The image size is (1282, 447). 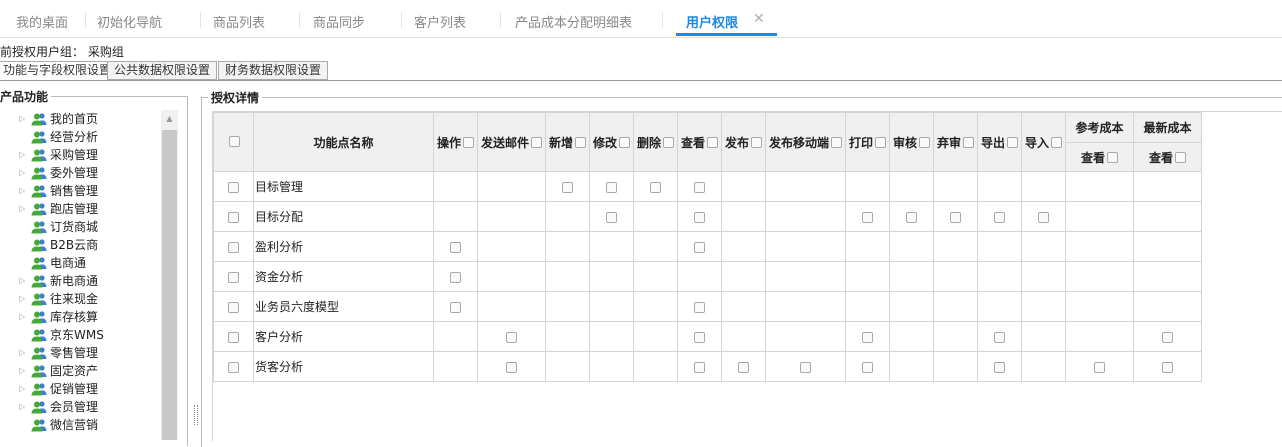 What do you see at coordinates (169, 285) in the screenshot?
I see `scroll-thumb` at bounding box center [169, 285].